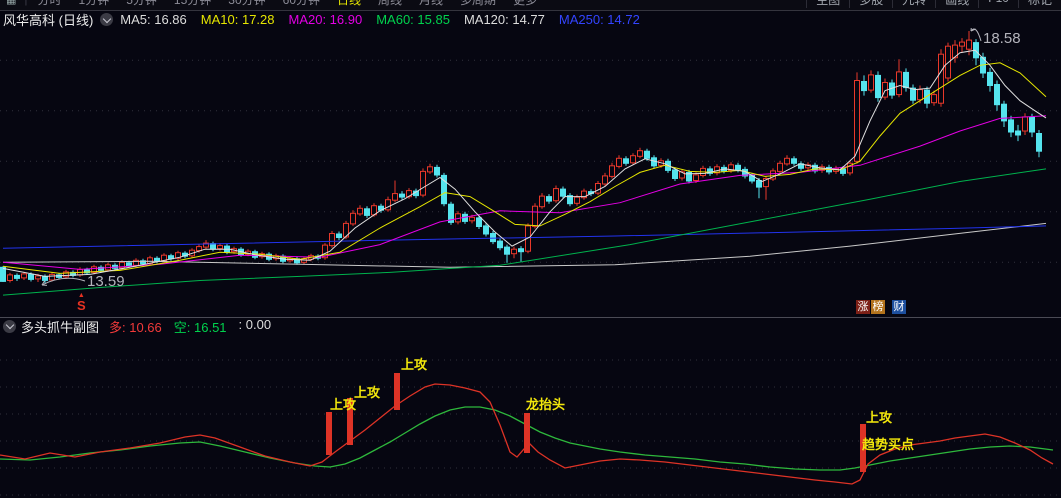 The image size is (1061, 498). What do you see at coordinates (413, 19) in the screenshot?
I see `ma-value: MA60: 15.85` at bounding box center [413, 19].